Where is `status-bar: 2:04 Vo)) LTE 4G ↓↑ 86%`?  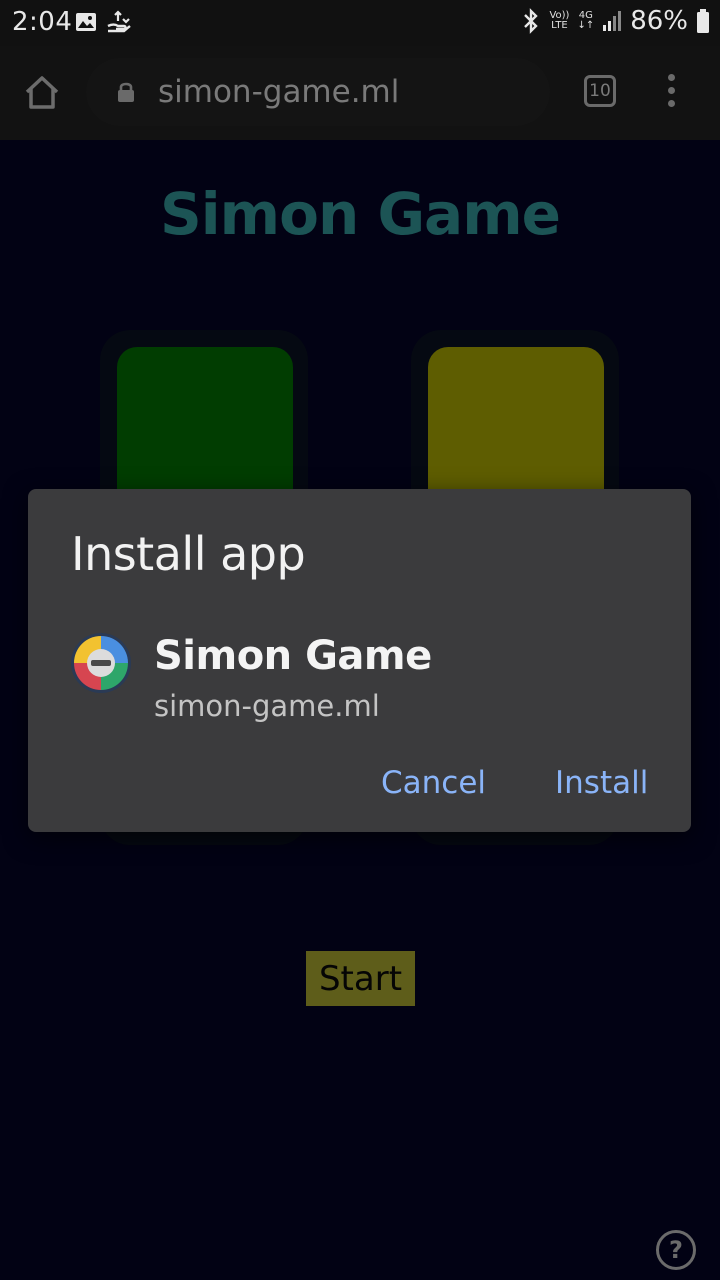 status-bar: 2:04 Vo)) LTE 4G ↓↑ 86% is located at coordinates (360, 23).